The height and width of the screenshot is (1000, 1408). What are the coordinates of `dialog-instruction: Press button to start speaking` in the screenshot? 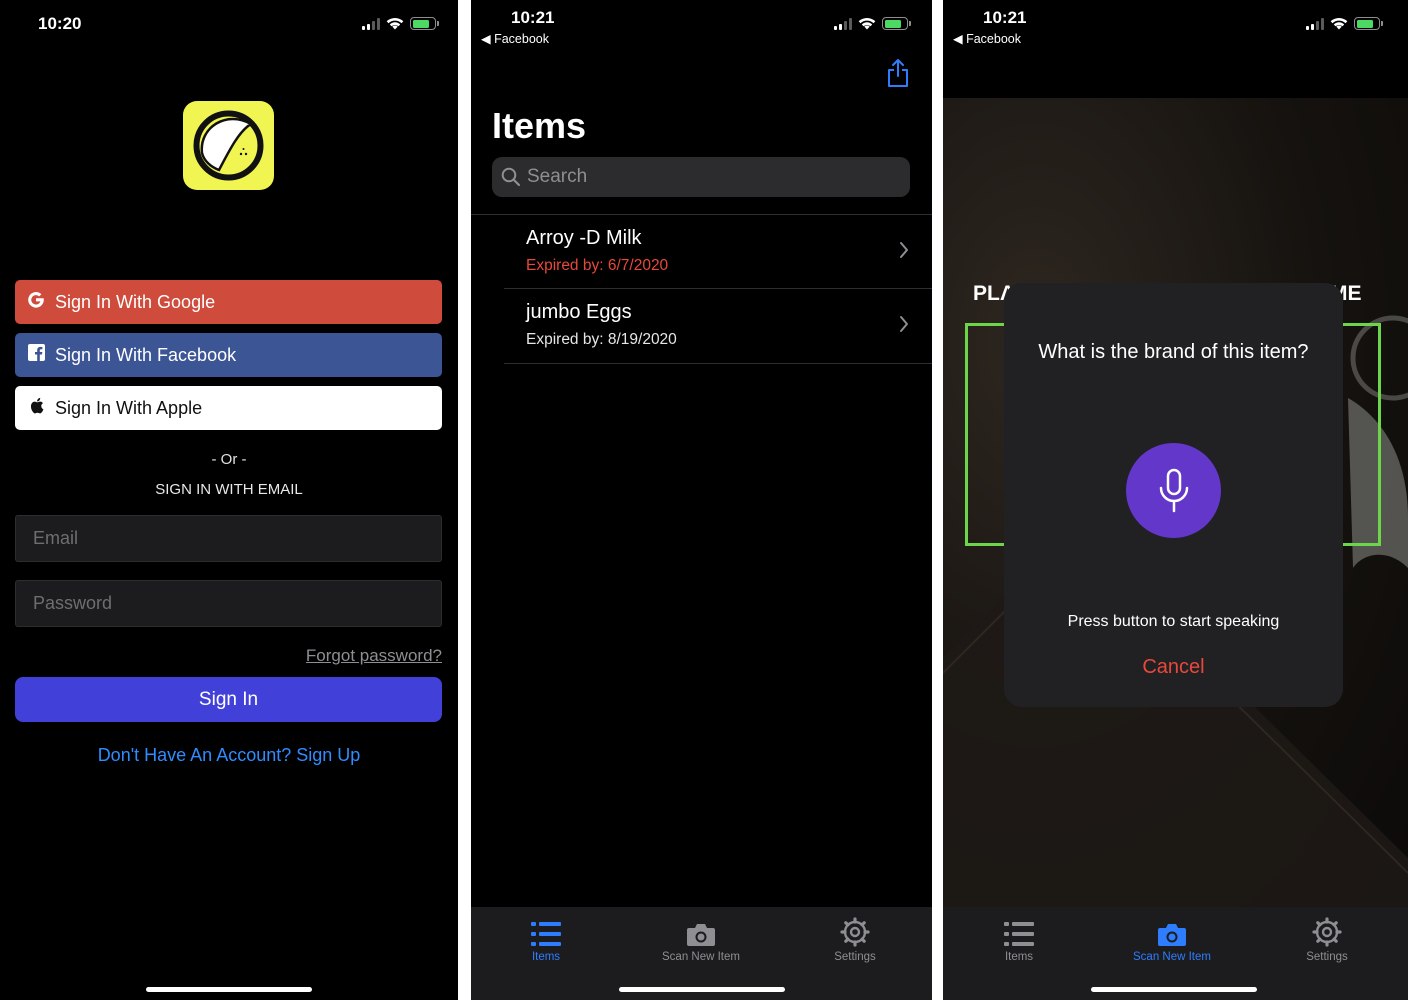 It's located at (1173, 621).